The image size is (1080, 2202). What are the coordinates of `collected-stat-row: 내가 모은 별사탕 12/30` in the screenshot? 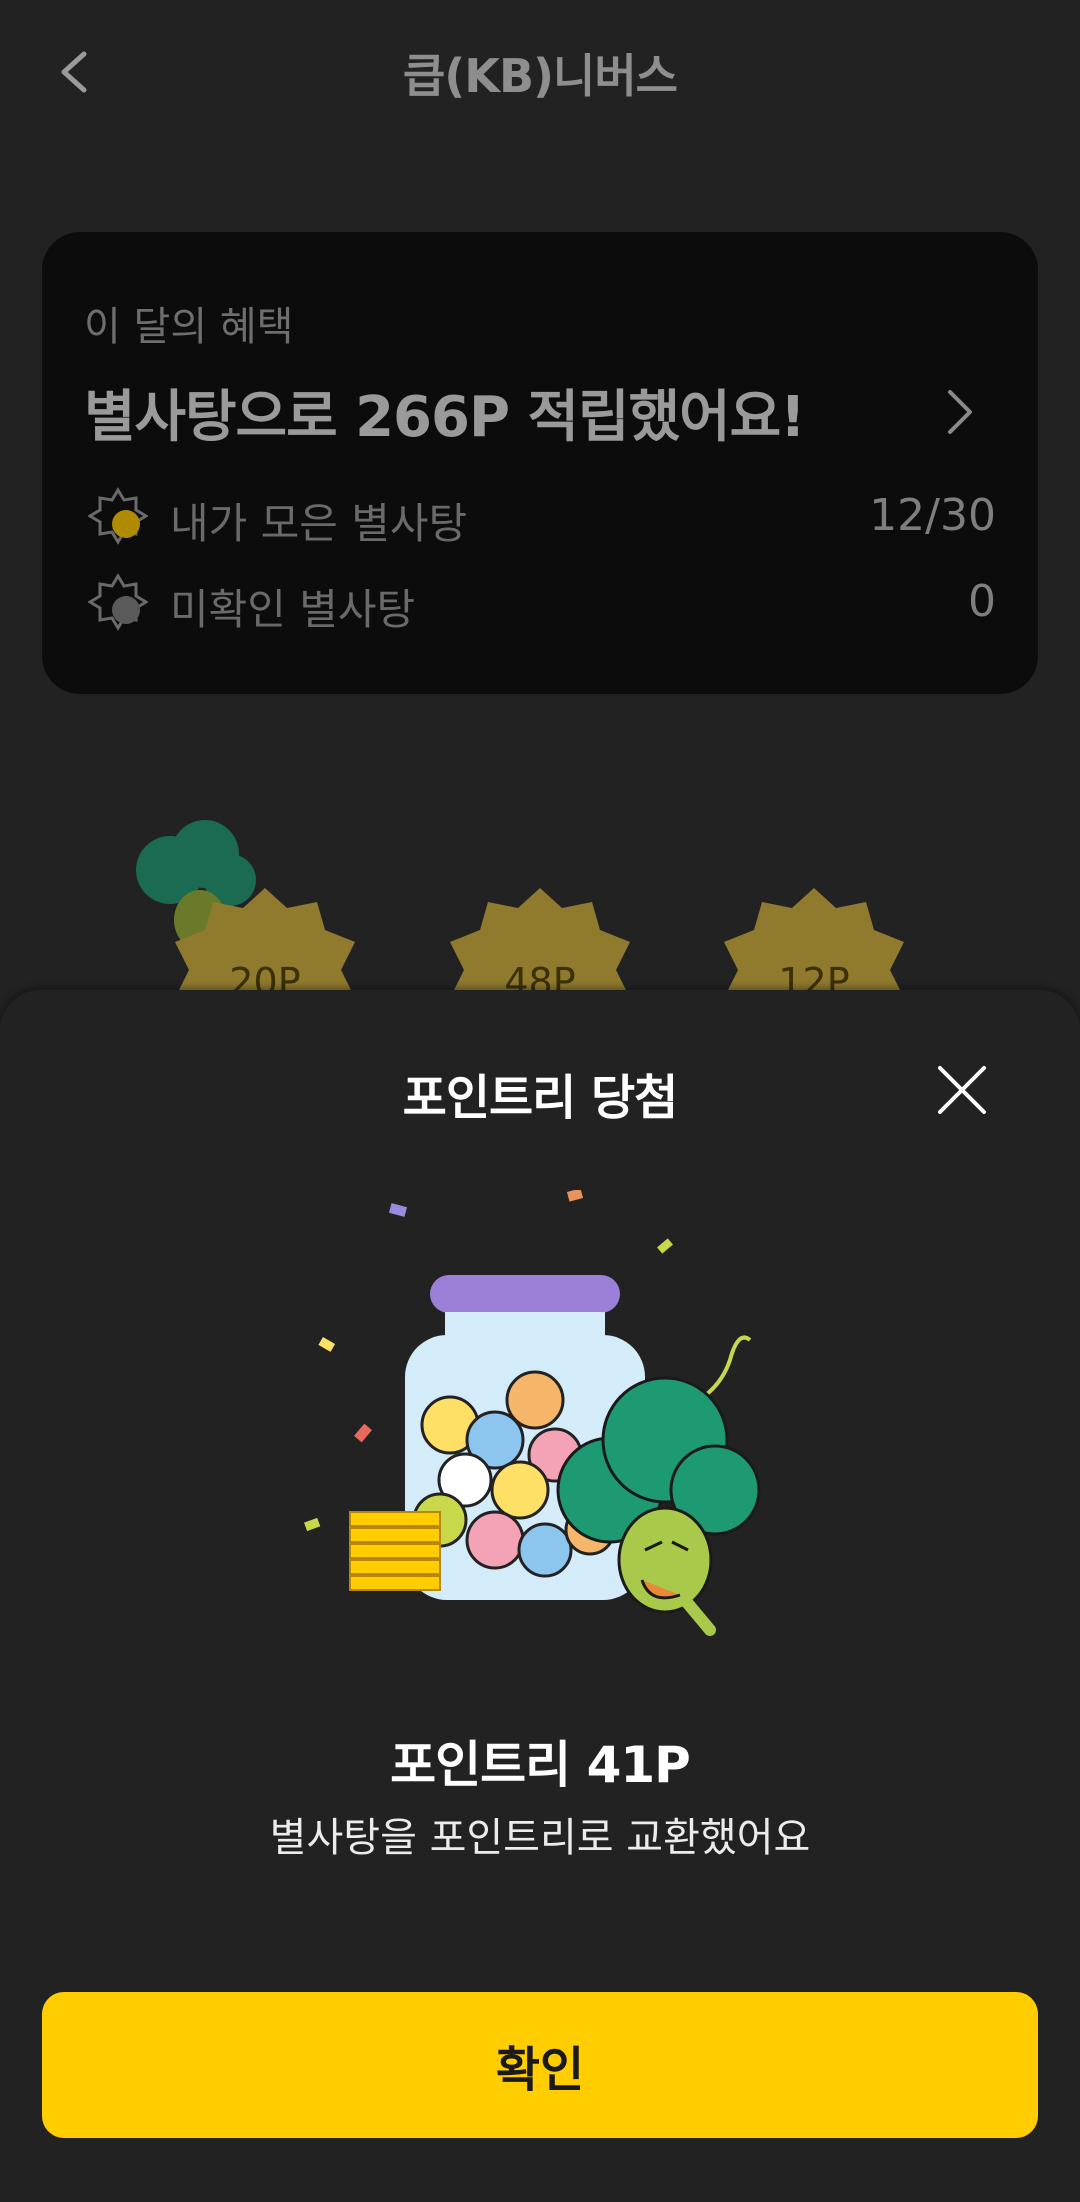 It's located at (540, 516).